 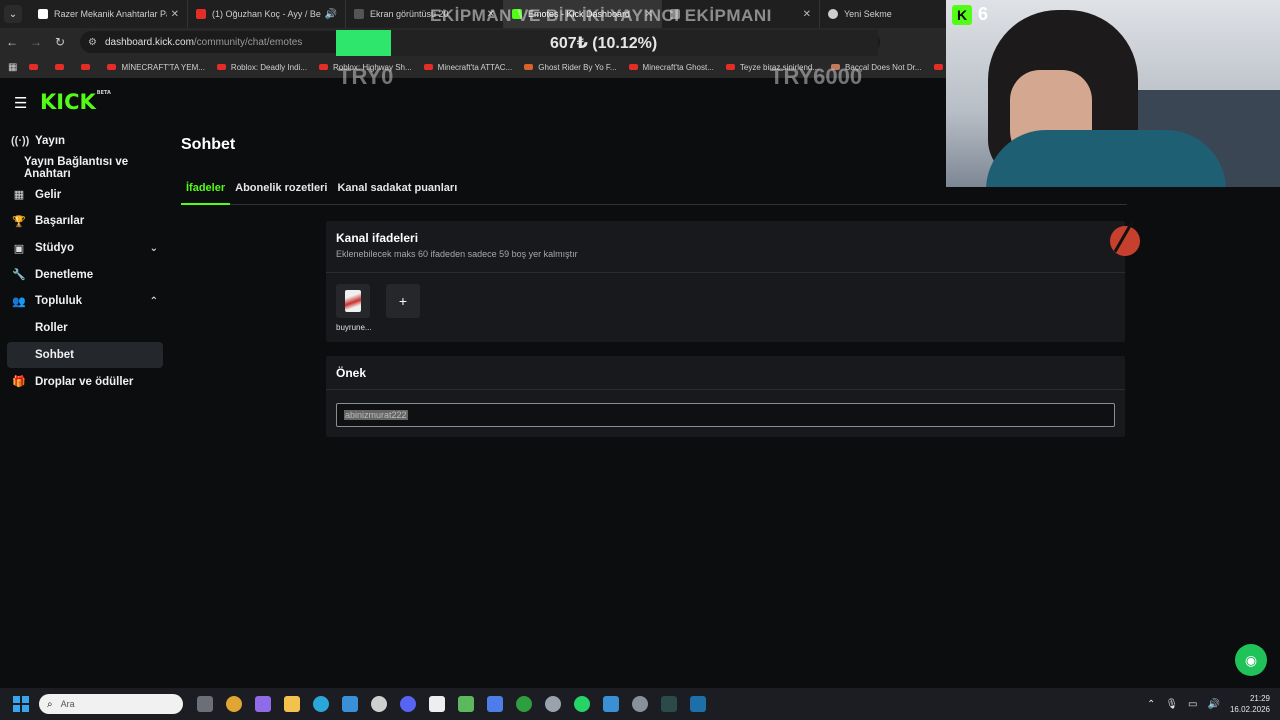 I want to click on card-header: Önek, so click(x=725, y=373).